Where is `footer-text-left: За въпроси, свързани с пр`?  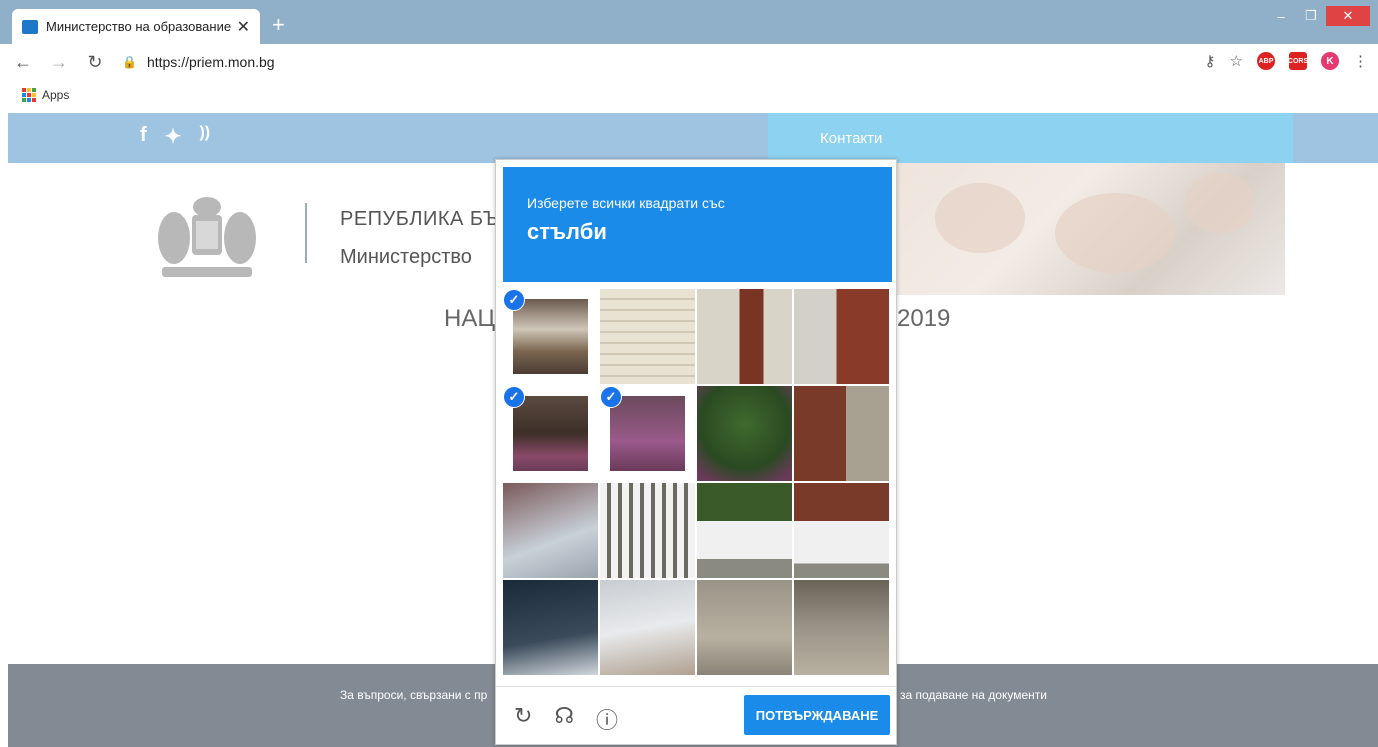
footer-text-left: За въпроси, свързани с пр is located at coordinates (414, 695).